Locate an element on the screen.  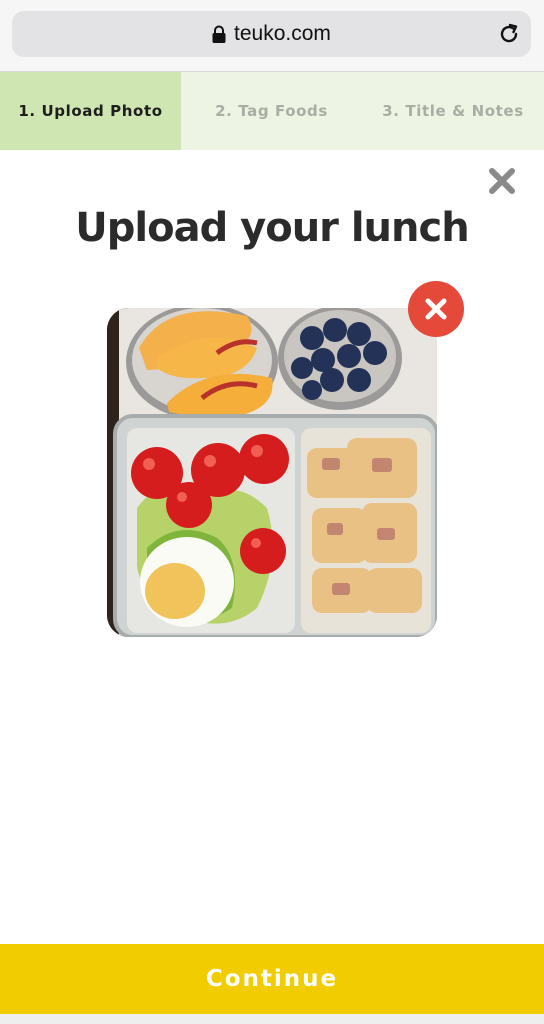
remove-photo-icon is located at coordinates (436, 309).